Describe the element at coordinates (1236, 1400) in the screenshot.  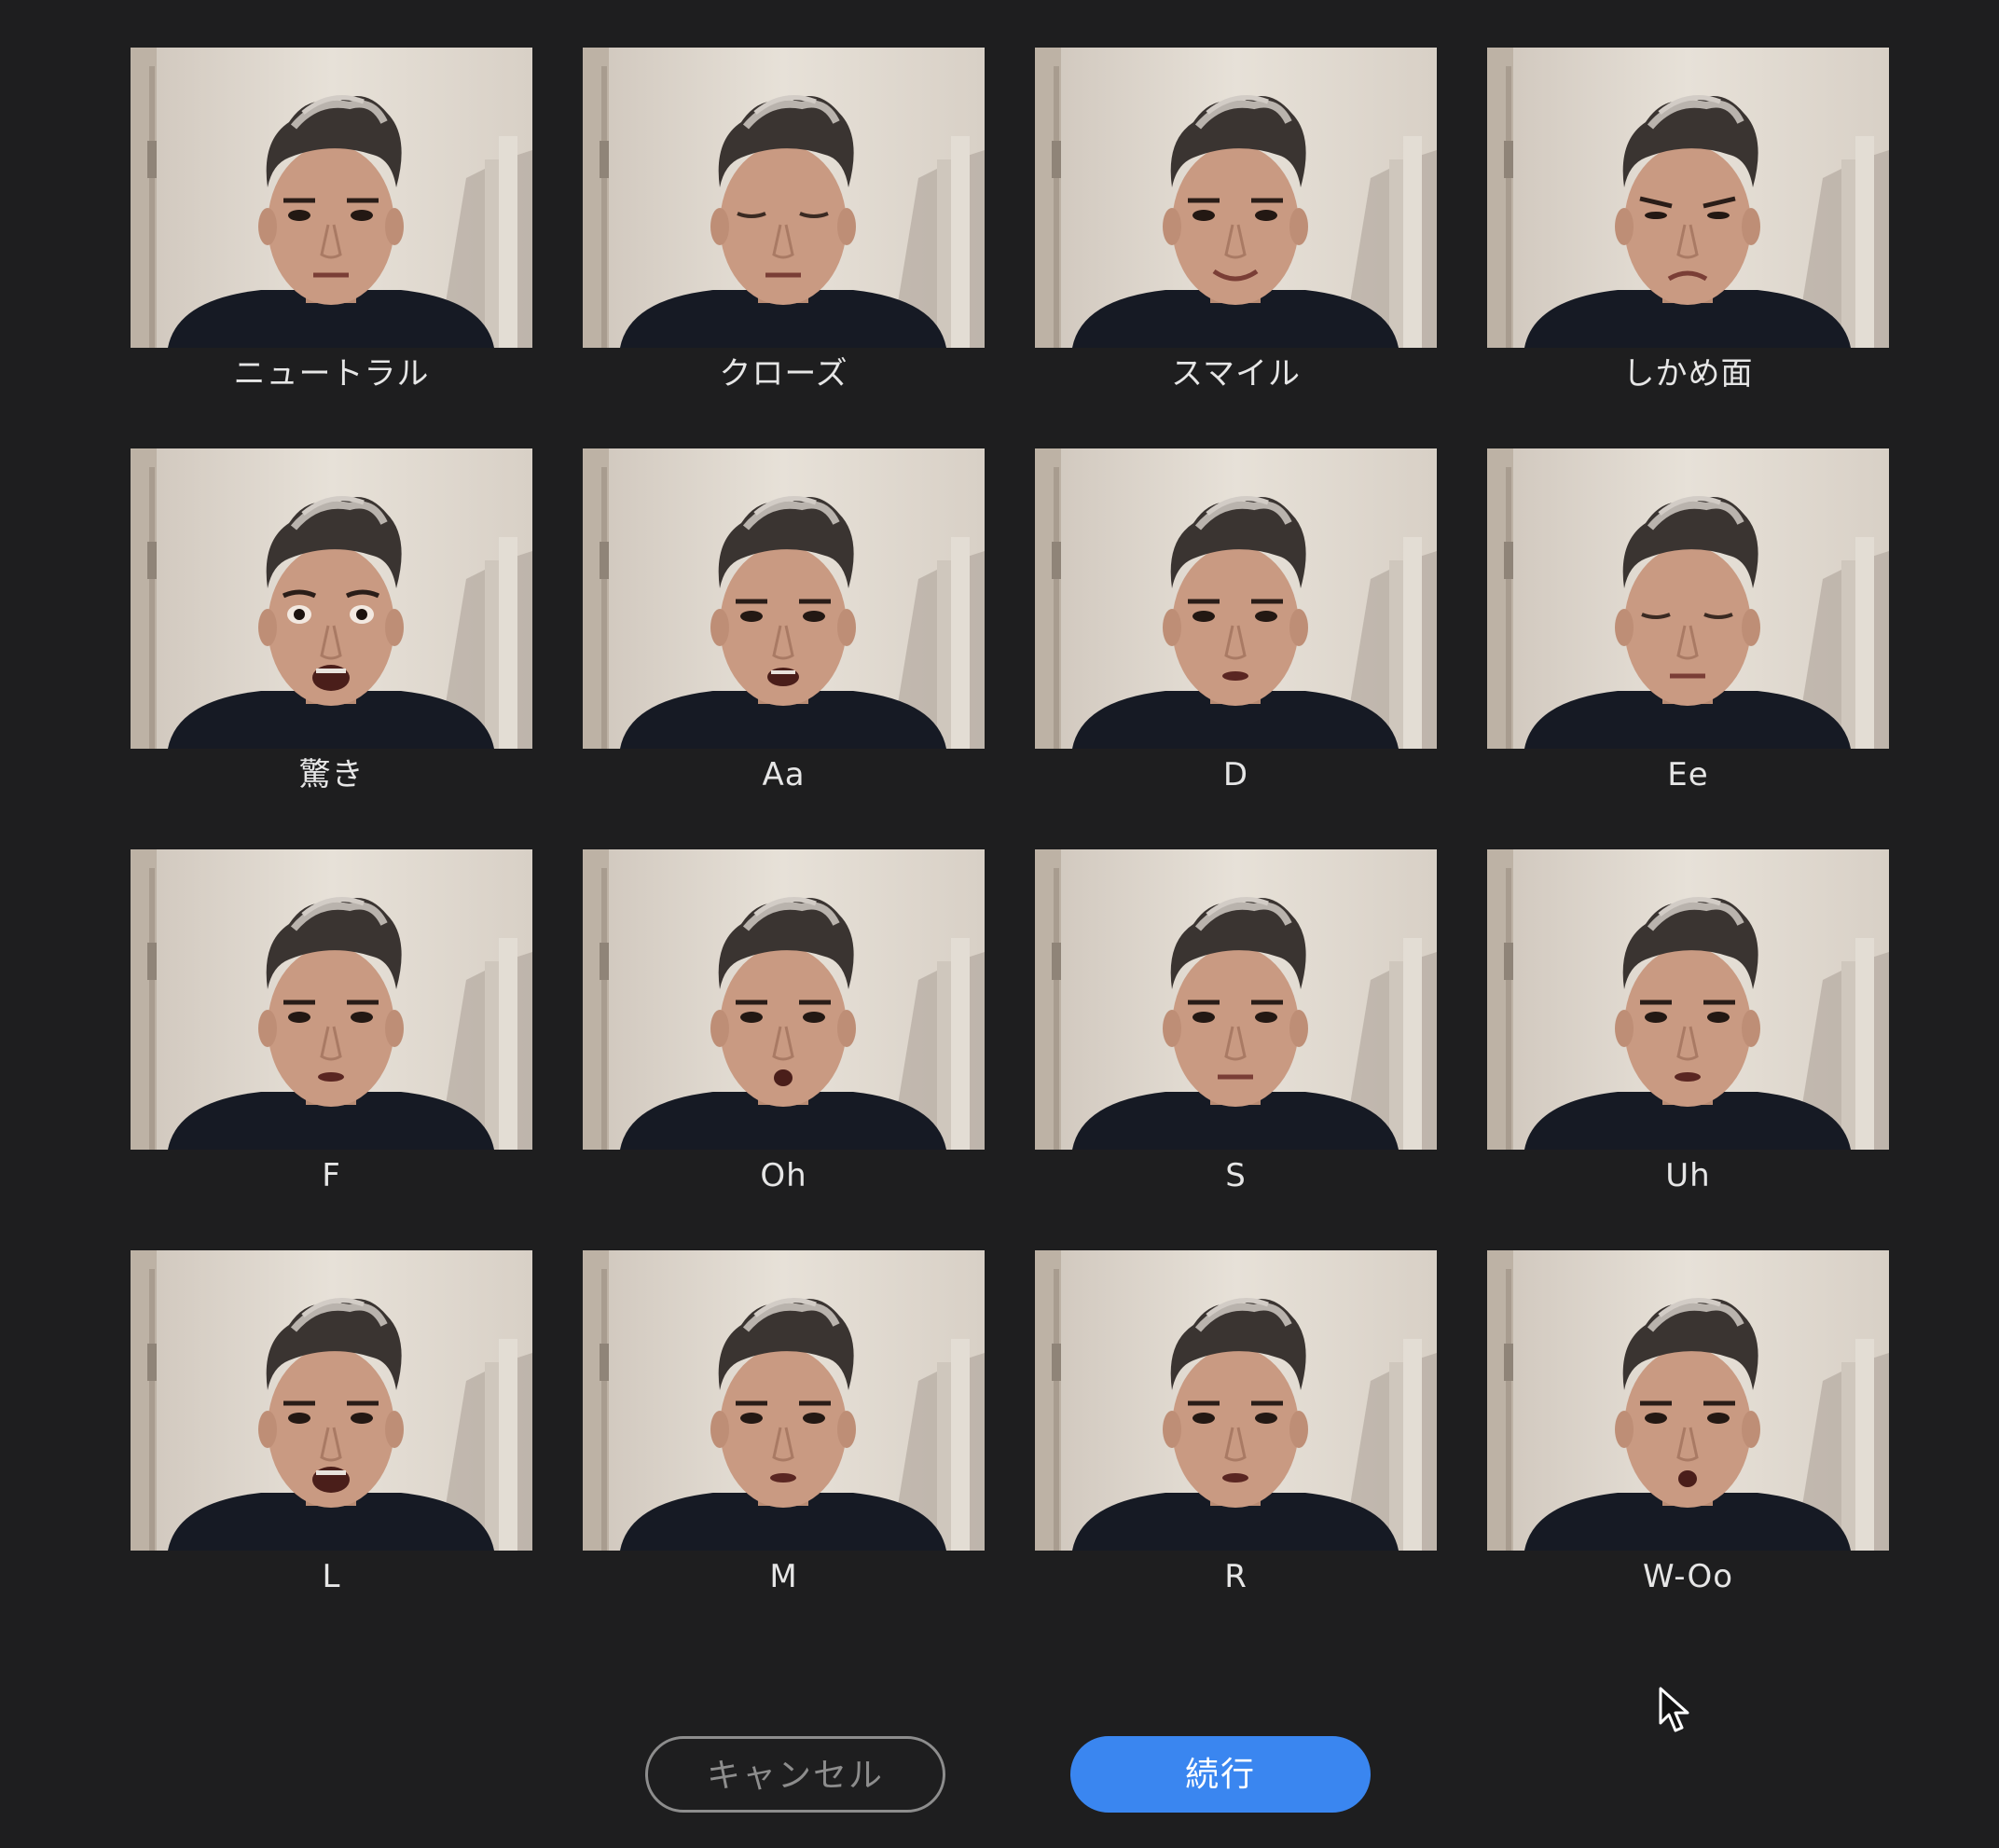
I see `expression-thumbnail-r` at that location.